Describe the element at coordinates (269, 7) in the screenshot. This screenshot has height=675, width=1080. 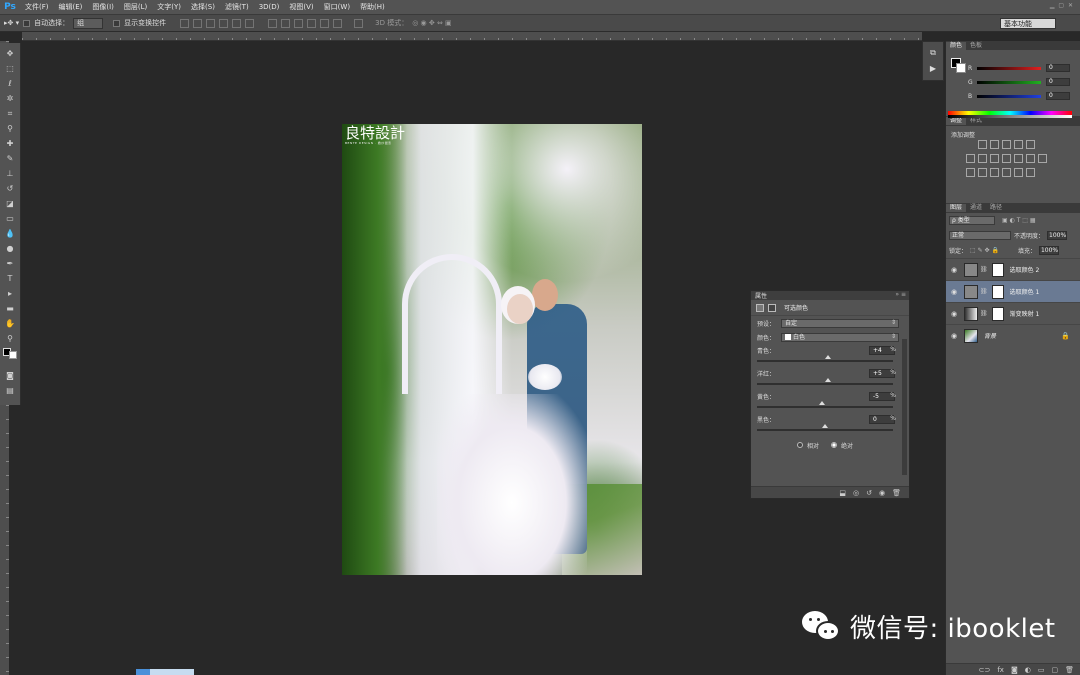
I see `menu-item: 3D(D)` at that location.